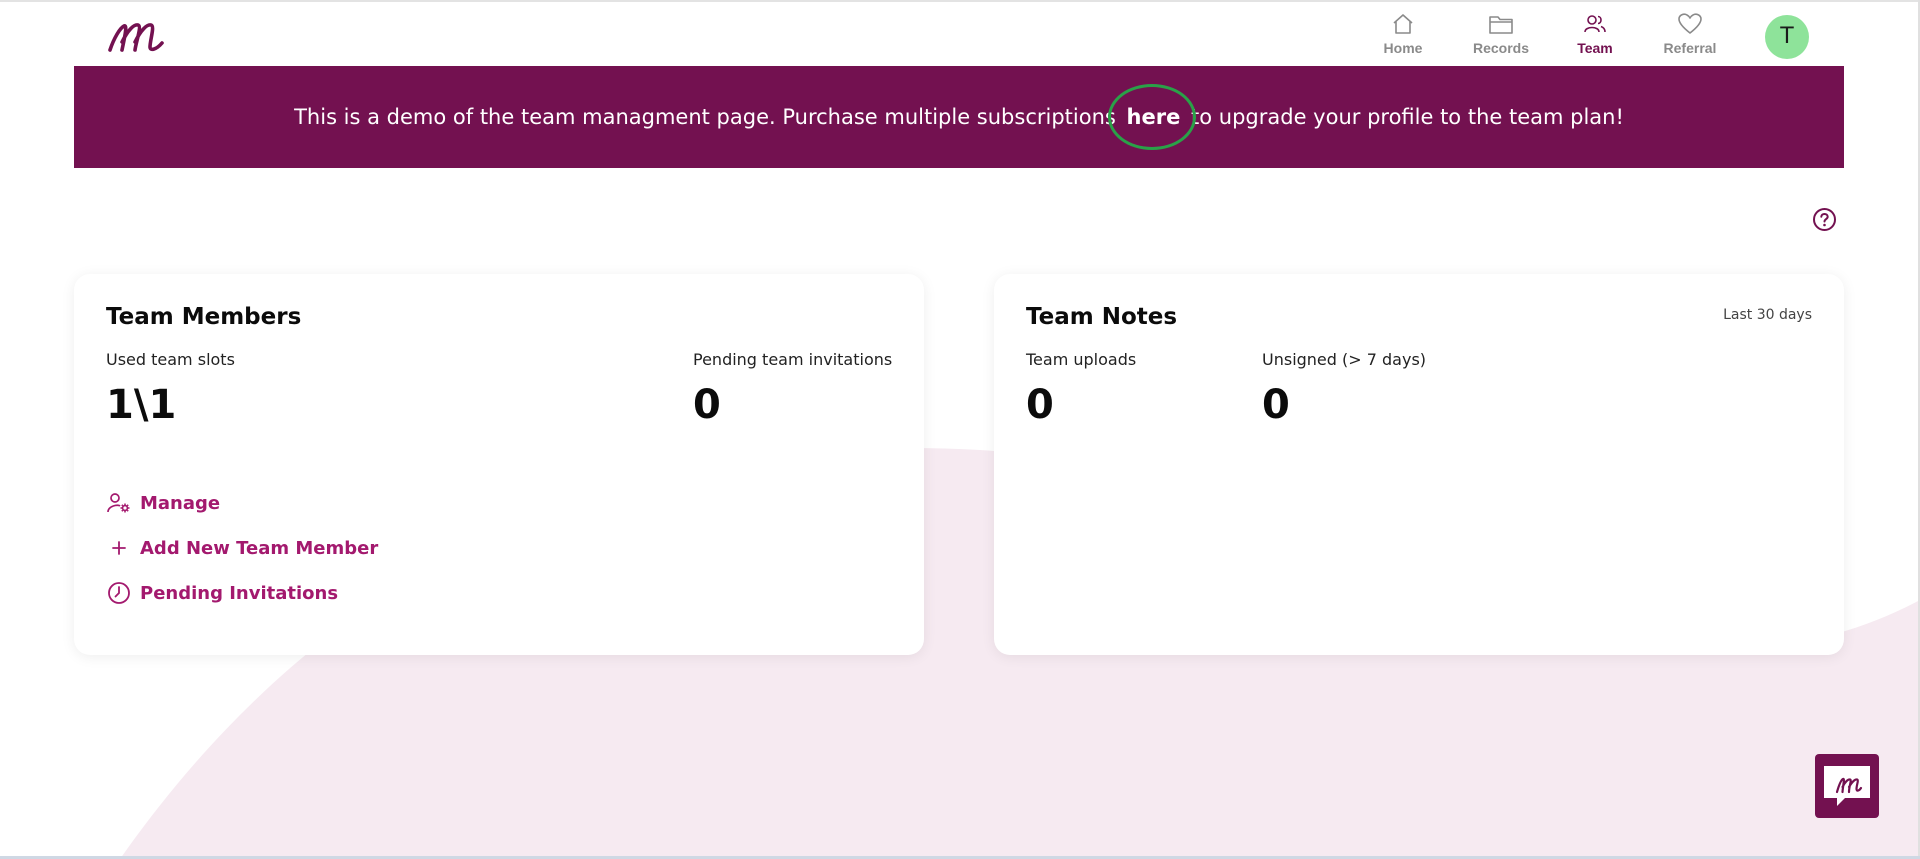  I want to click on unsigned-value: 0, so click(1276, 405).